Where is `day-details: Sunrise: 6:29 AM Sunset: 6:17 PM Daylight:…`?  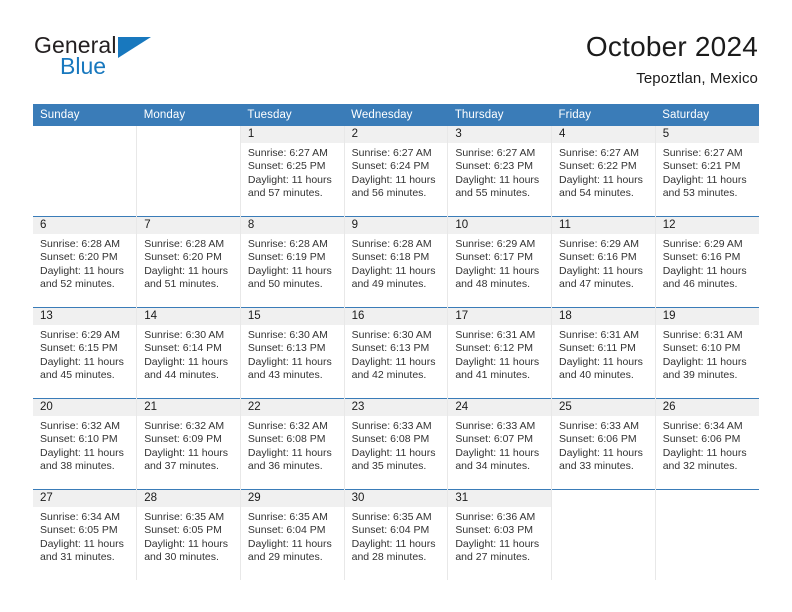
day-details: Sunrise: 6:29 AM Sunset: 6:17 PM Daylight:… is located at coordinates (499, 263).